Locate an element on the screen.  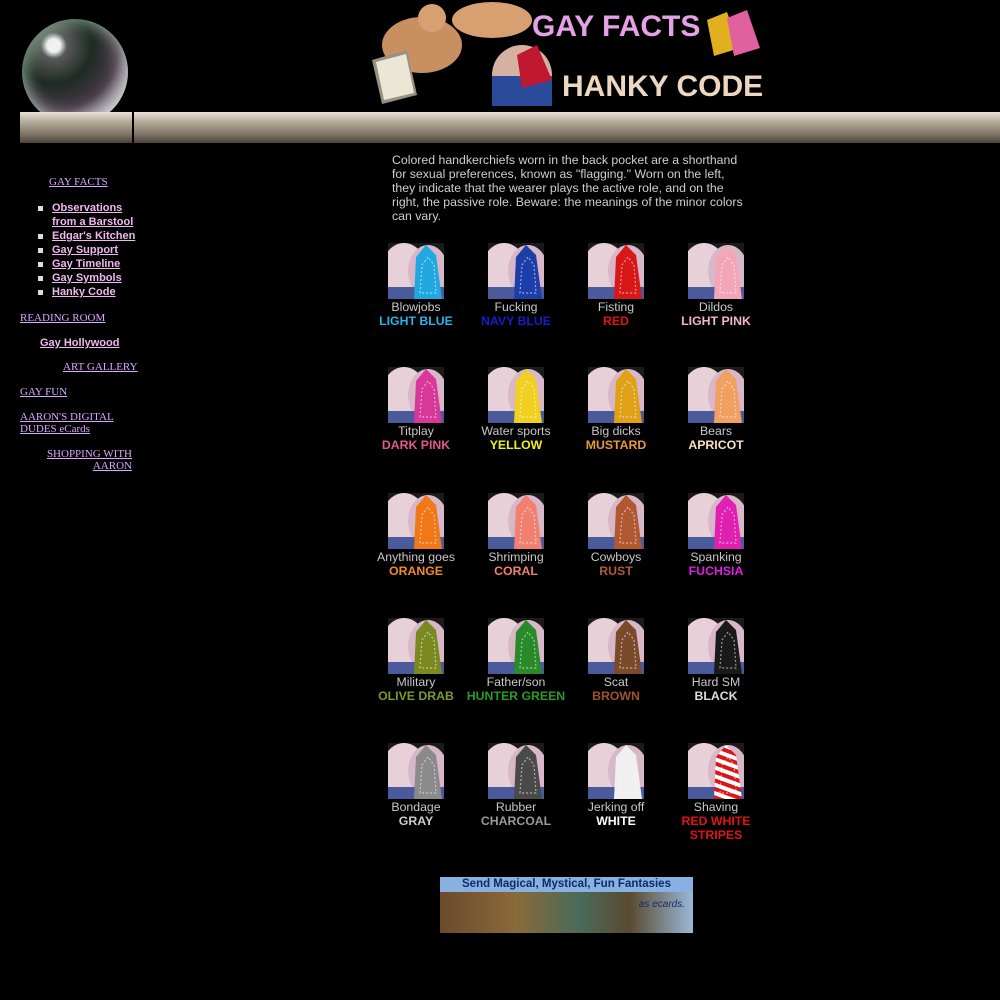
hanky-cell: Spanking FUCHSIA is located at coordinates (716, 535).